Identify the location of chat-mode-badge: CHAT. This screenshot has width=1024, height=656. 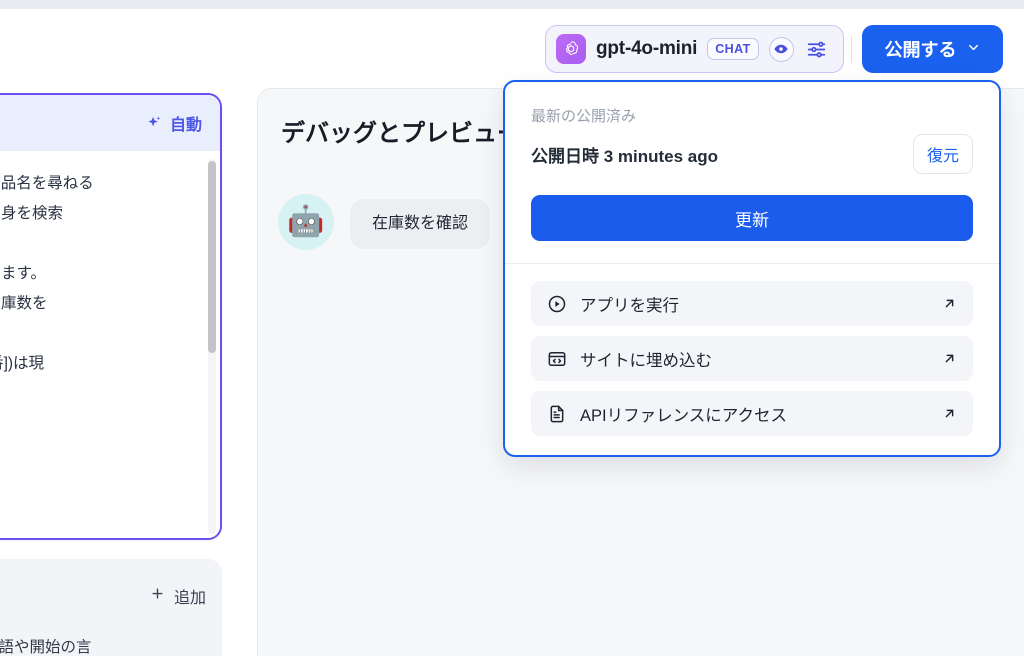
(733, 49).